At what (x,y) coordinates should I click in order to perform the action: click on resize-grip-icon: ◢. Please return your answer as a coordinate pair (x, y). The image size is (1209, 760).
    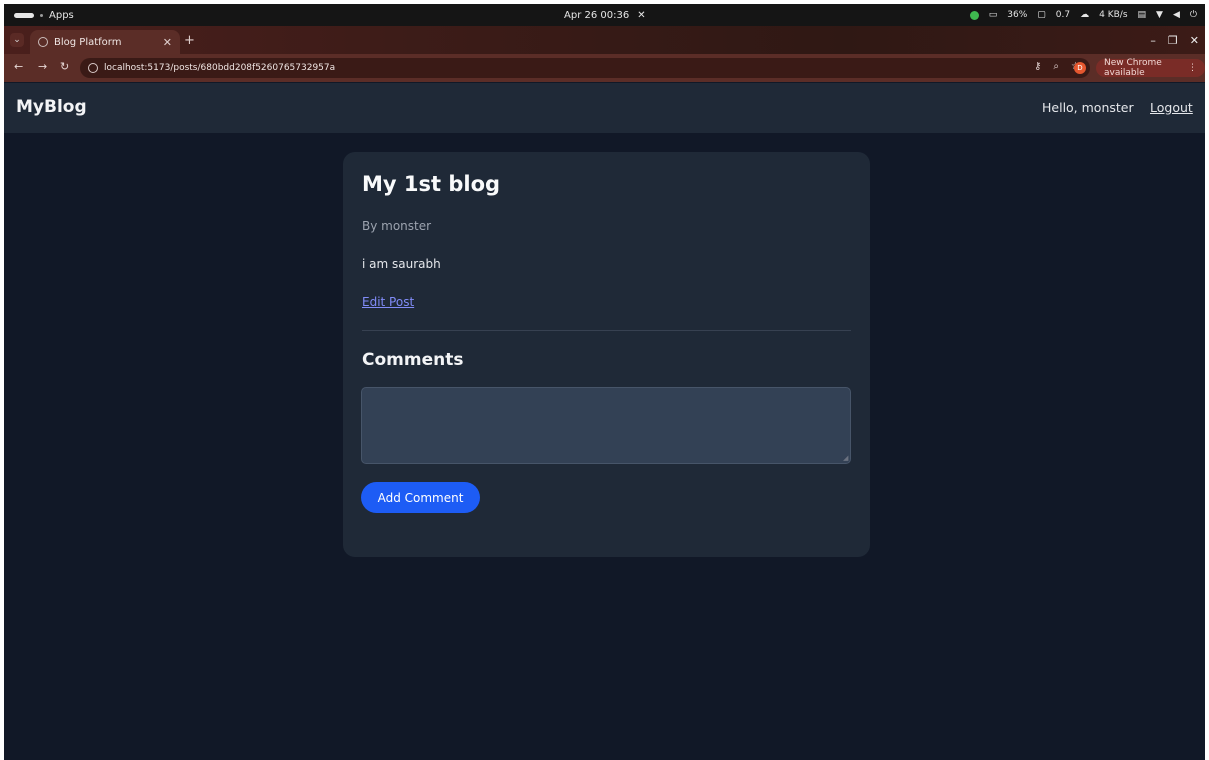
    Looking at the image, I should click on (845, 458).